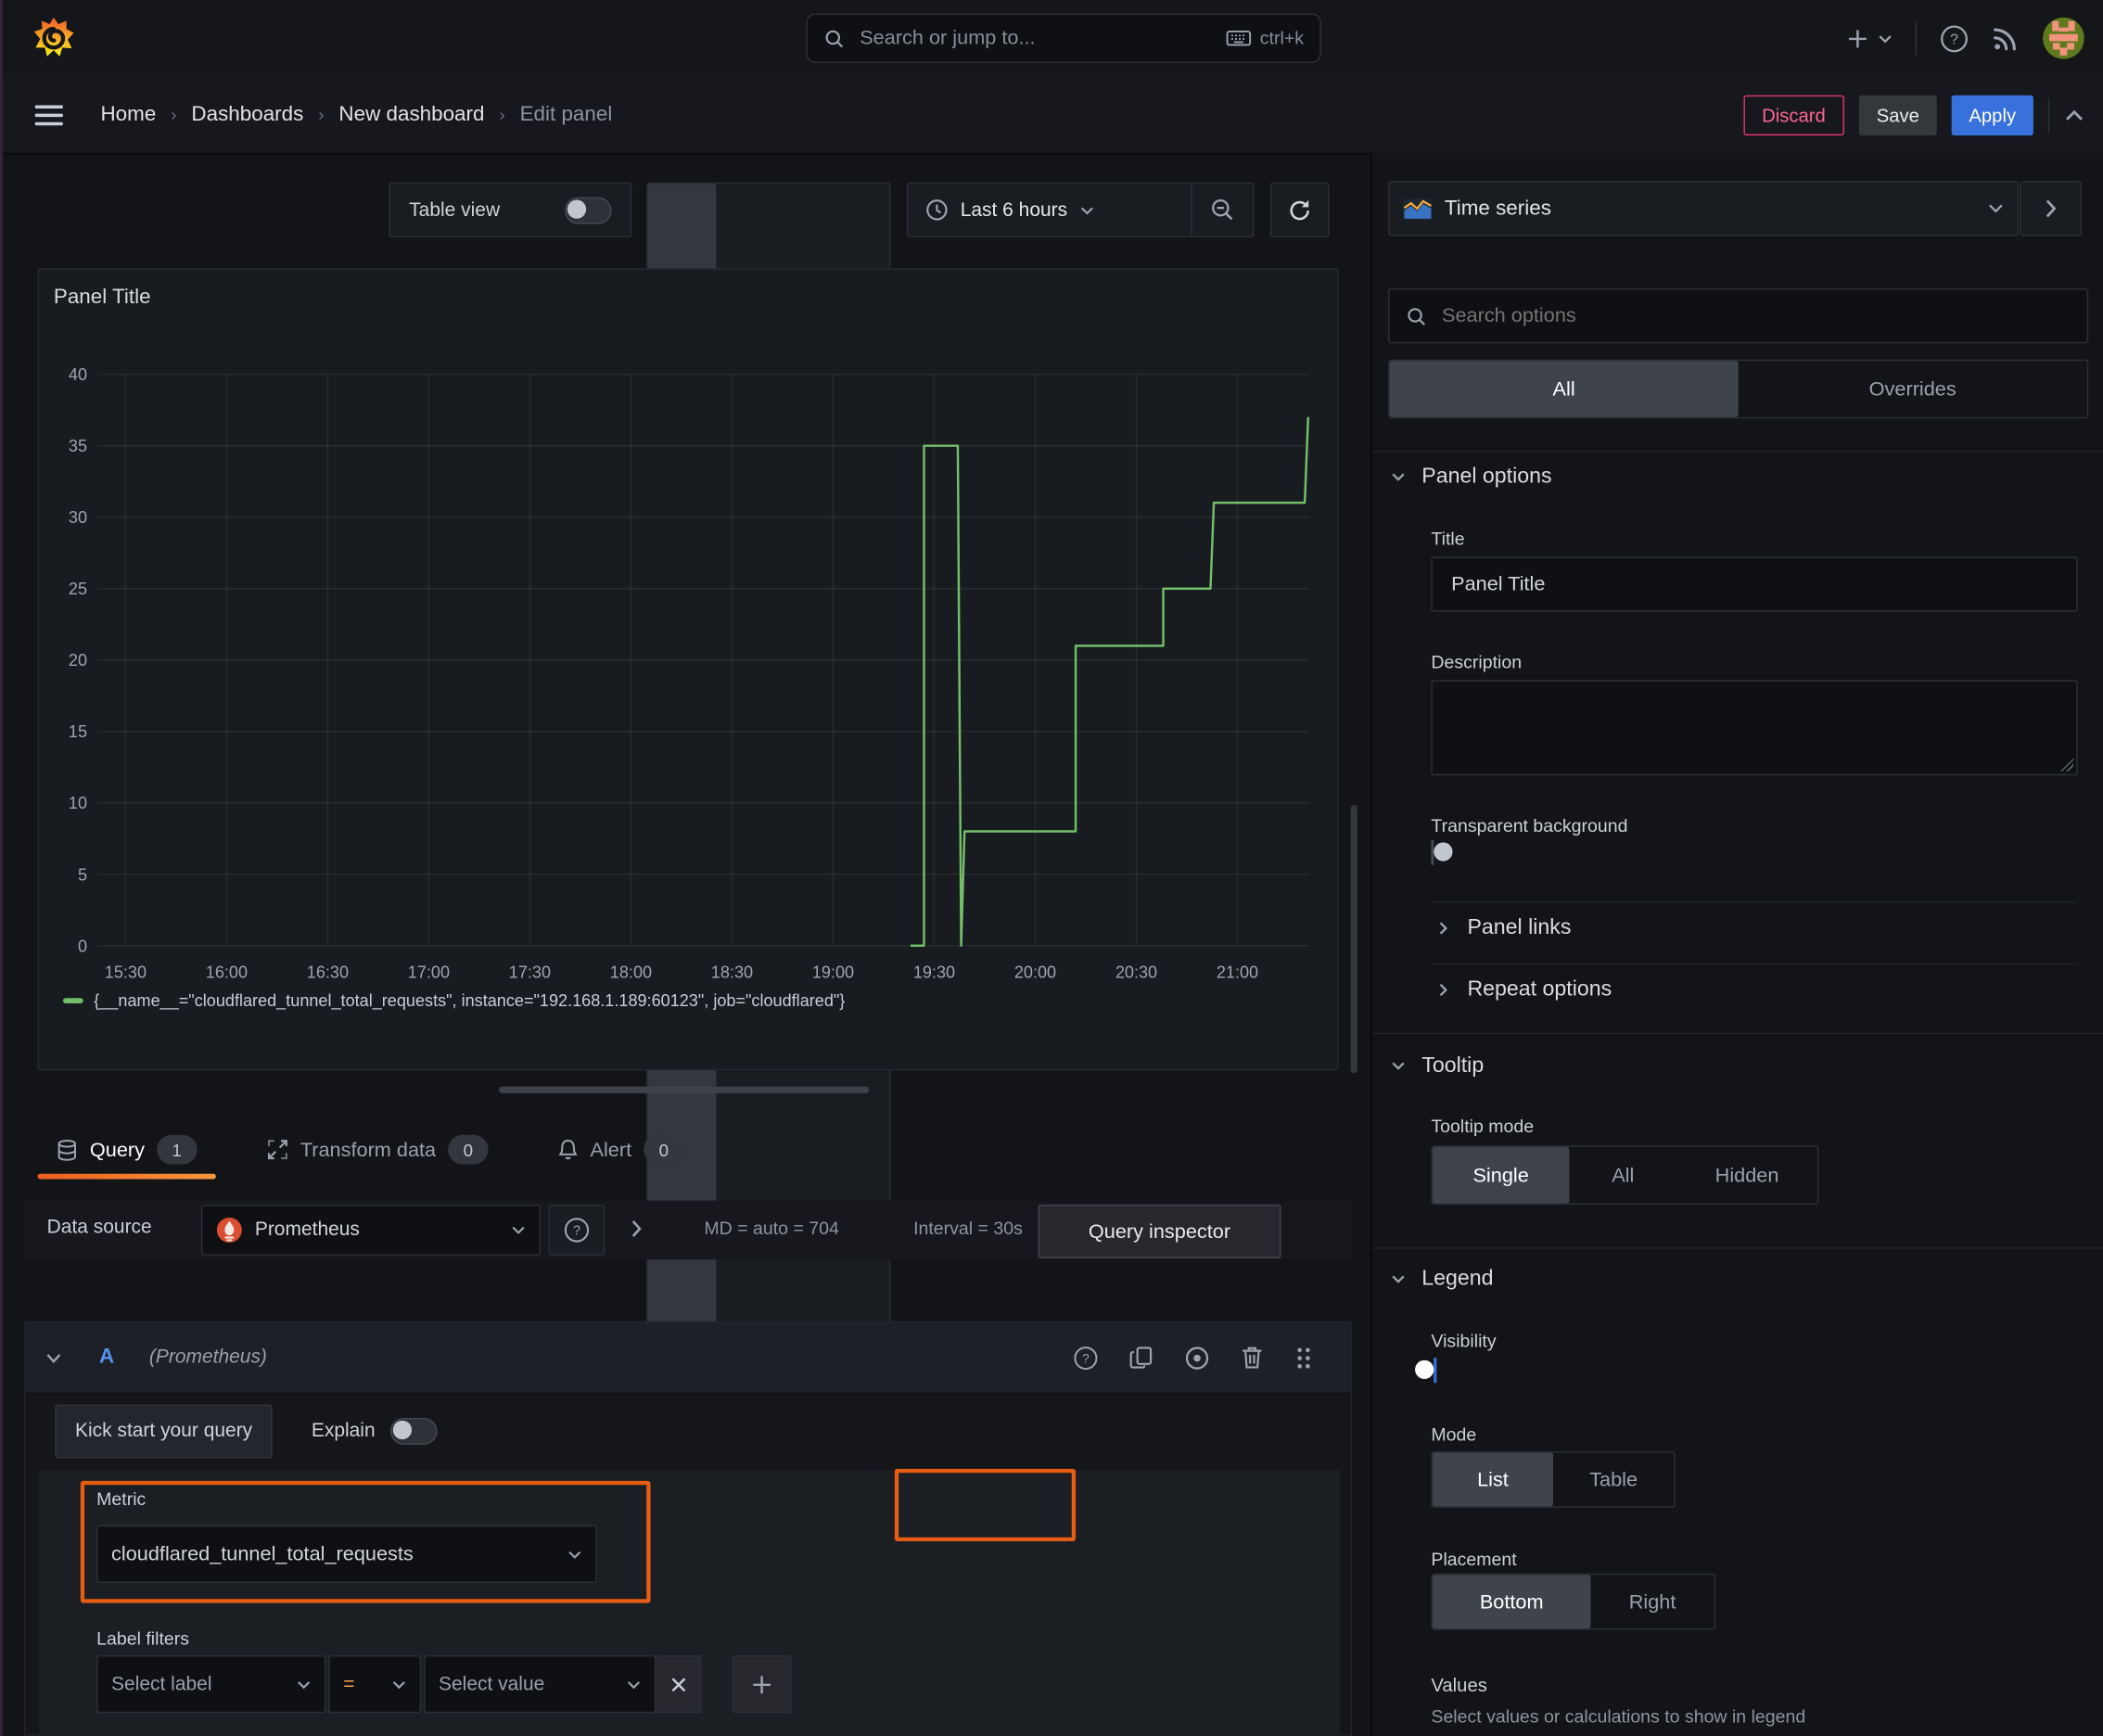  What do you see at coordinates (1652, 1601) in the screenshot?
I see `legend-placement-right: Right` at bounding box center [1652, 1601].